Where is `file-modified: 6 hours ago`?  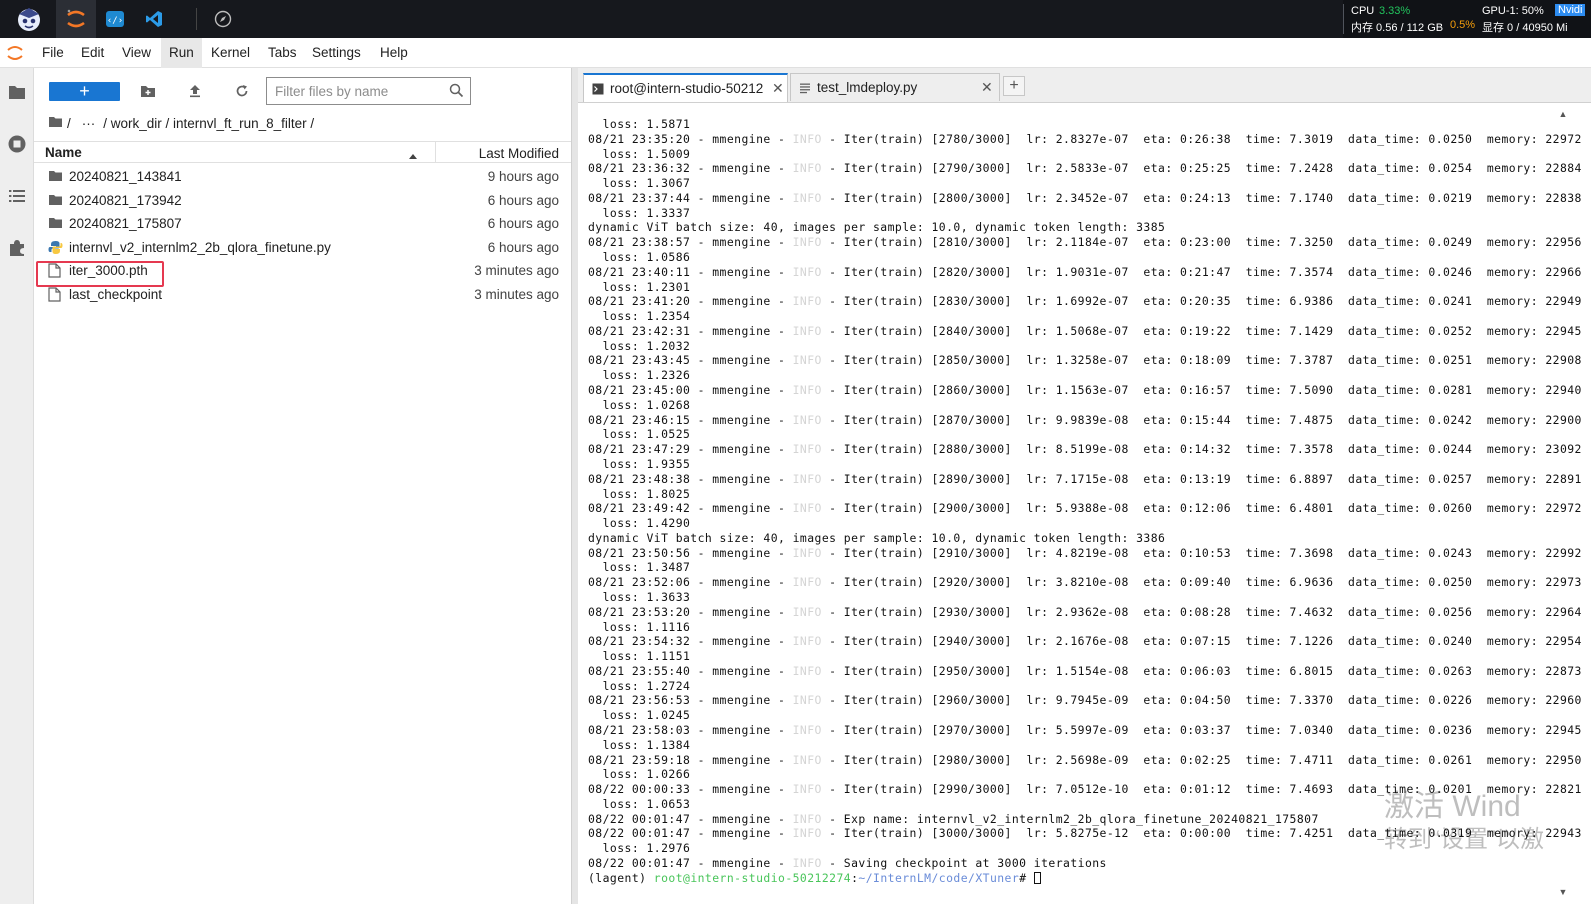
file-modified: 6 hours ago is located at coordinates (523, 200).